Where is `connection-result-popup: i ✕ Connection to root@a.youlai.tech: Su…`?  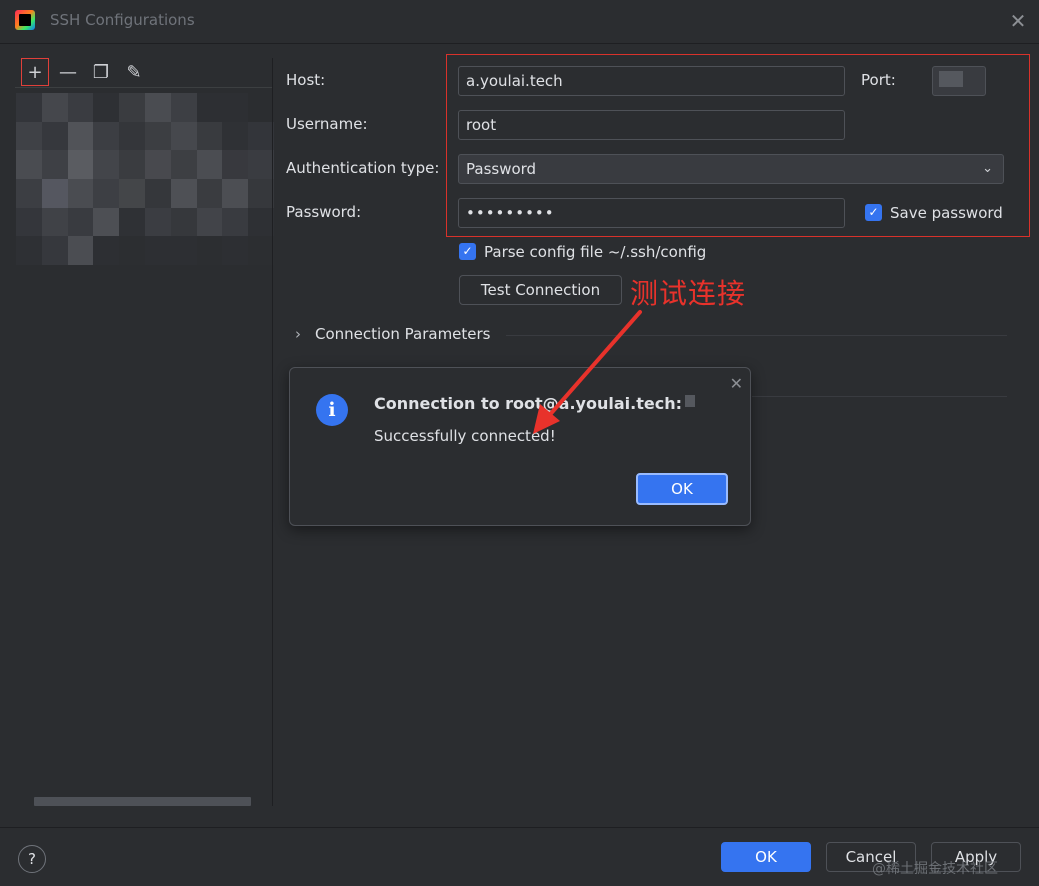 connection-result-popup: i ✕ Connection to root@a.youlai.tech: Su… is located at coordinates (520, 446).